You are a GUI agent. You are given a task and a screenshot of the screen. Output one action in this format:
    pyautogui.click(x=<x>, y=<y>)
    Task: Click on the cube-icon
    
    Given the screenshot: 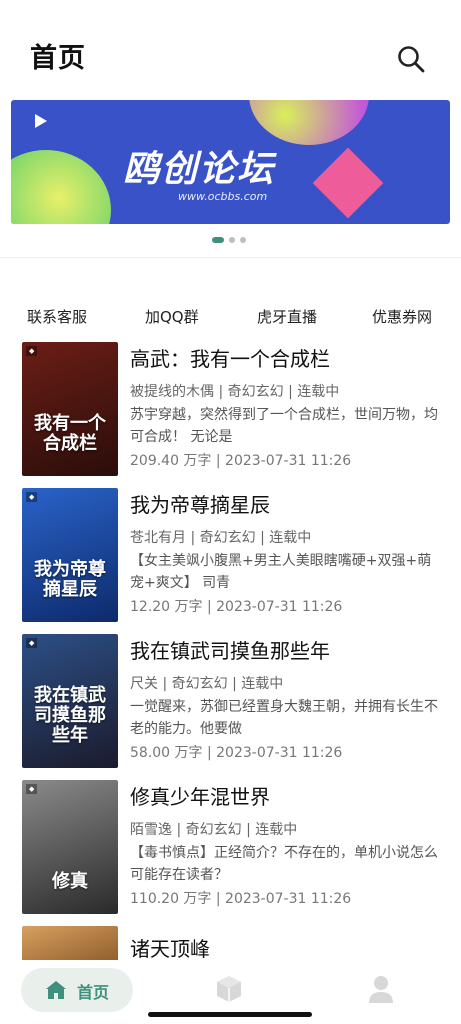 What is the action you would take?
    pyautogui.click(x=229, y=989)
    